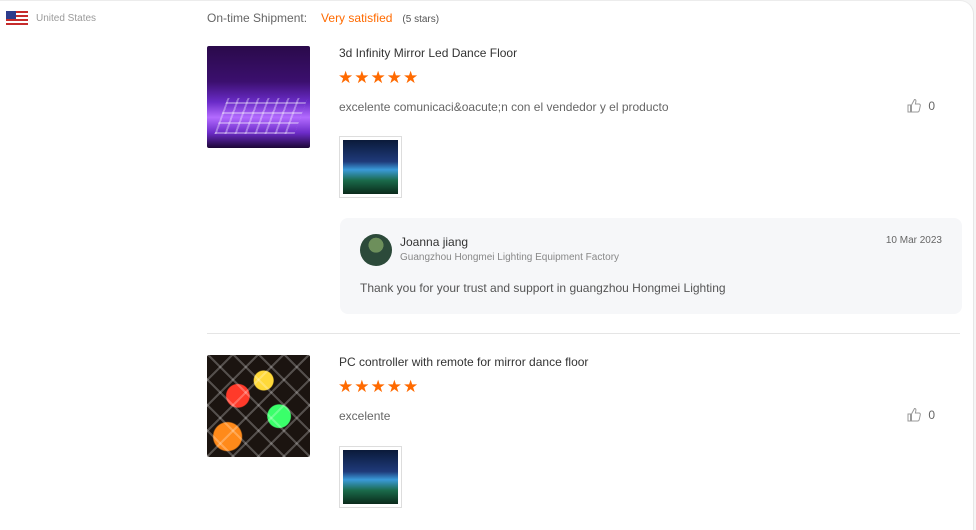 This screenshot has height=530, width=976. I want to click on avatar, so click(376, 250).